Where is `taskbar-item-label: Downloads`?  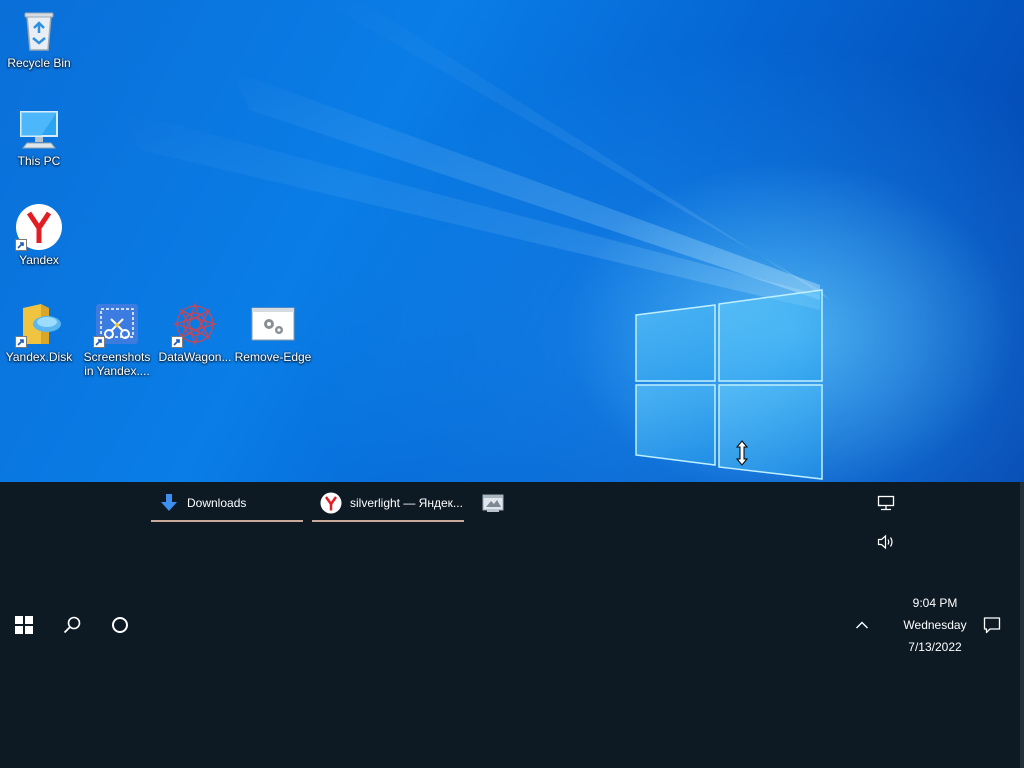
taskbar-item-label: Downloads is located at coordinates (217, 503).